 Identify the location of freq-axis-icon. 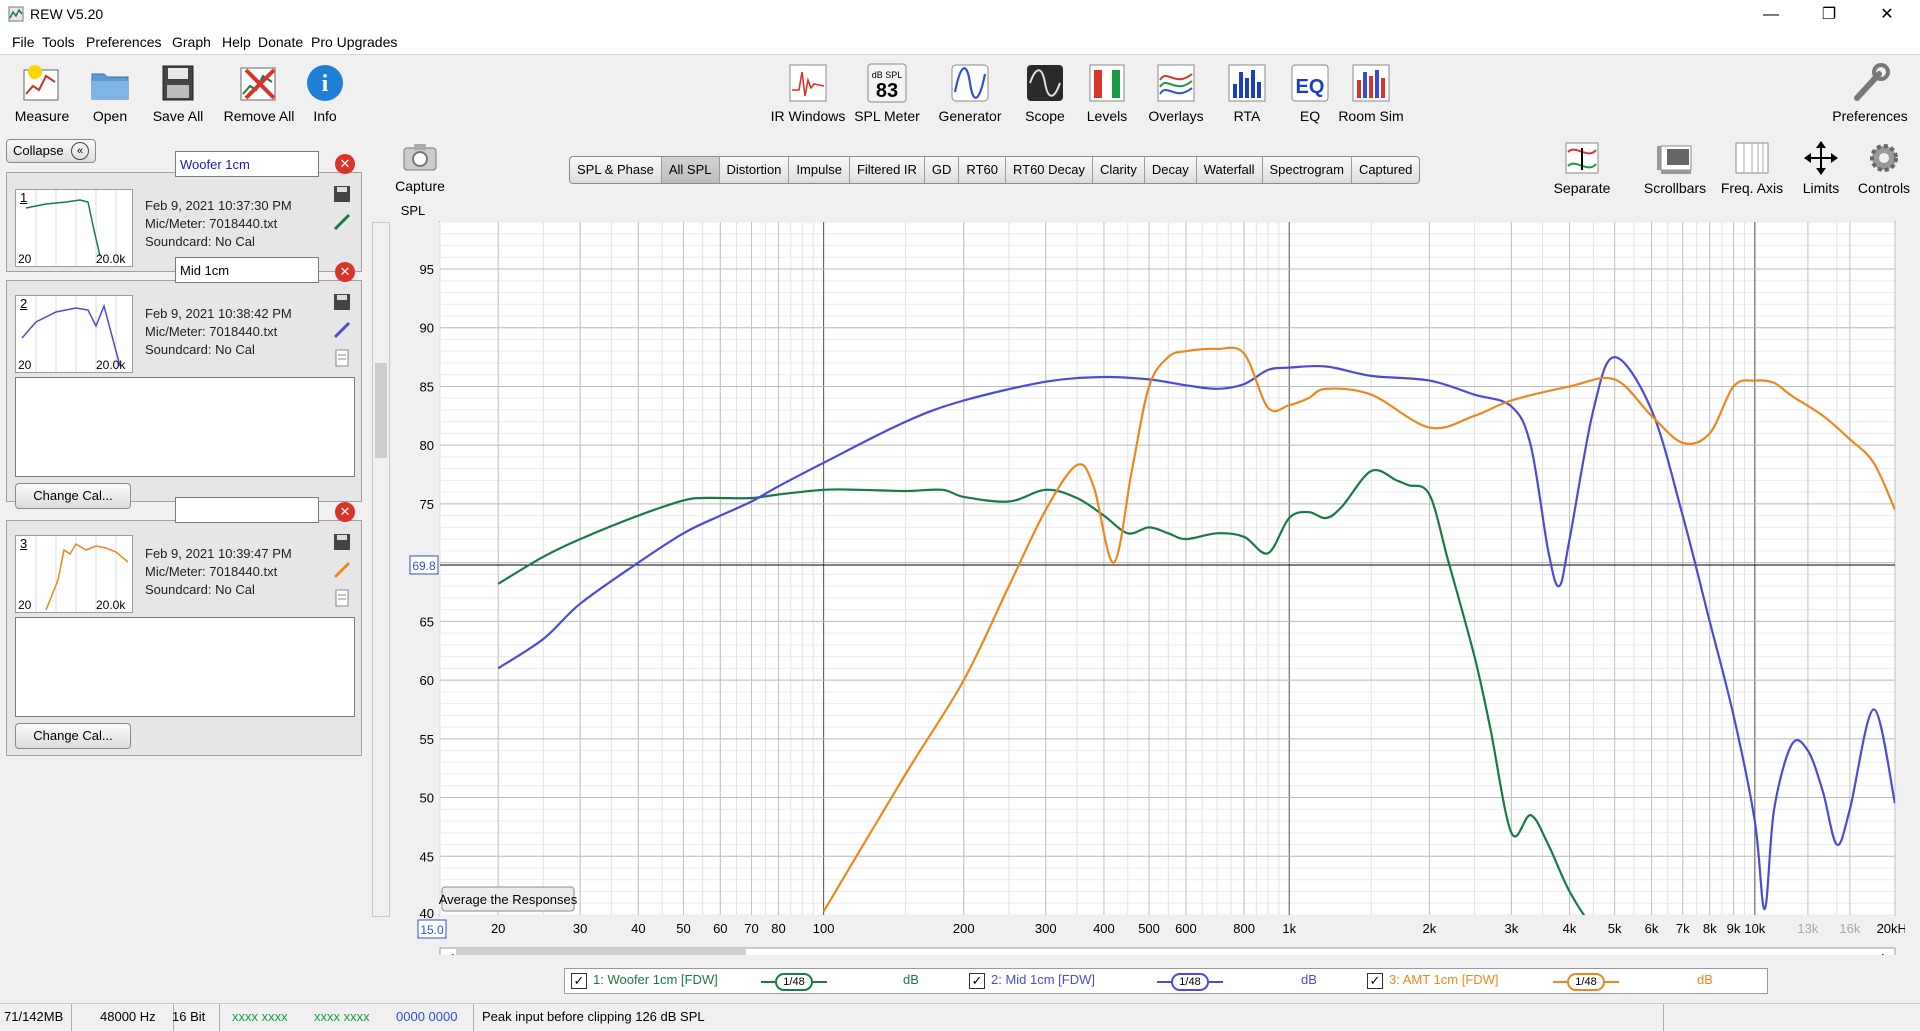
(1752, 158).